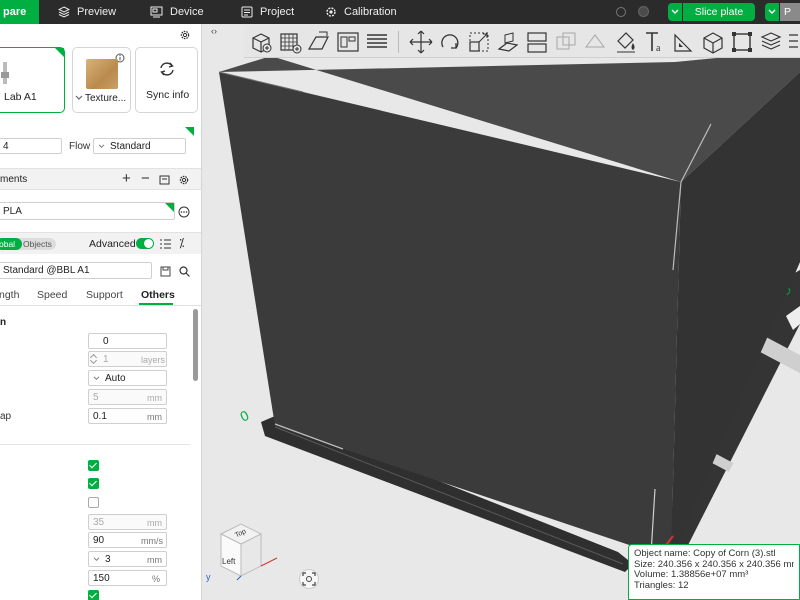 The image size is (800, 600). What do you see at coordinates (97, 12) in the screenshot?
I see `tab-preview-label: Preview` at bounding box center [97, 12].